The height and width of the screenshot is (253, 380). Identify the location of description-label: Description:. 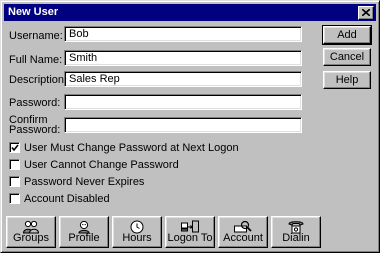
(38, 80).